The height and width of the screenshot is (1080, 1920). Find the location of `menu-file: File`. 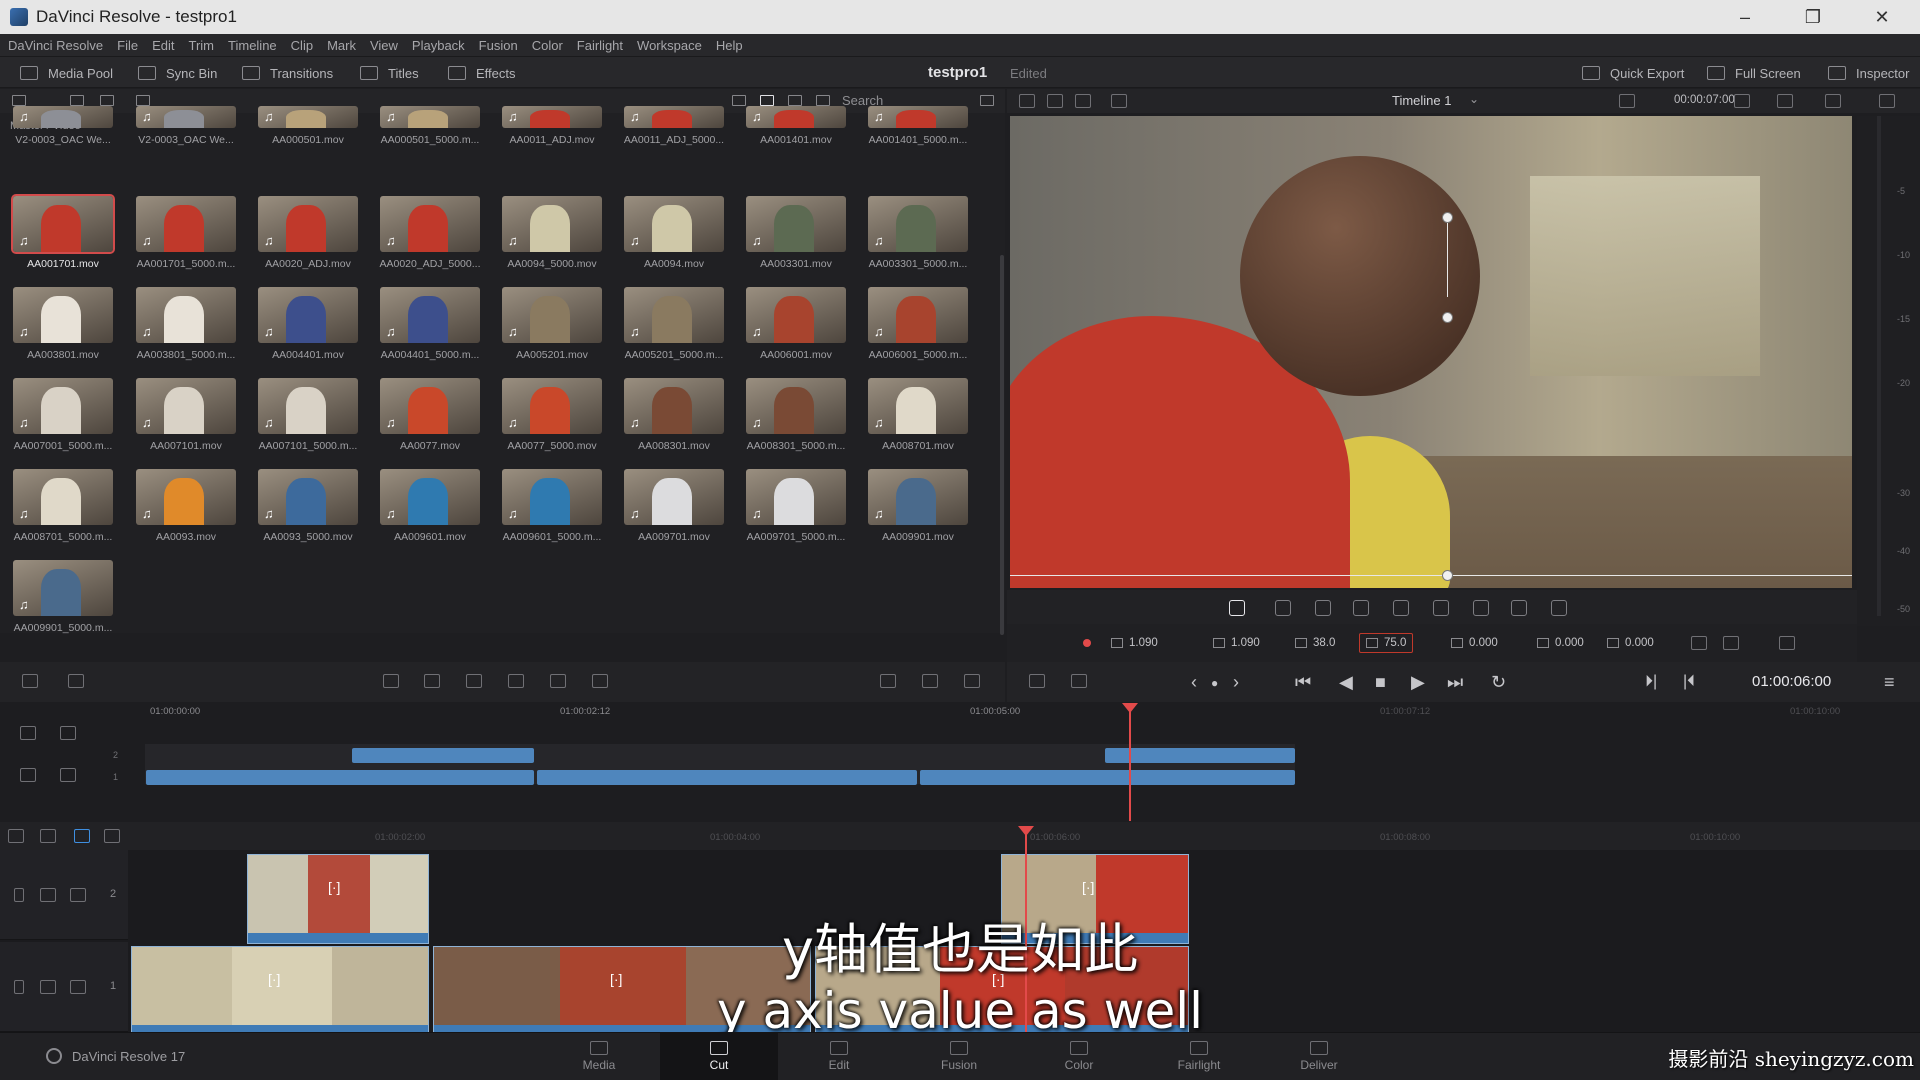

menu-file: File is located at coordinates (127, 45).